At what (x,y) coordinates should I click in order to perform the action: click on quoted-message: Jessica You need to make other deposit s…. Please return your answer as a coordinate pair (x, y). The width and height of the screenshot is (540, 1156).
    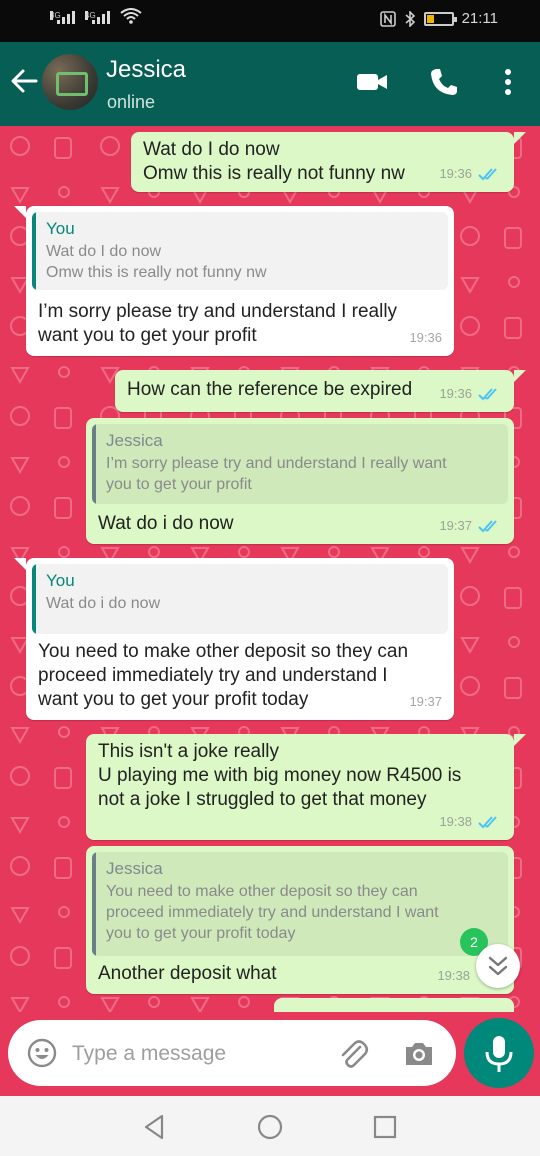
    Looking at the image, I should click on (300, 904).